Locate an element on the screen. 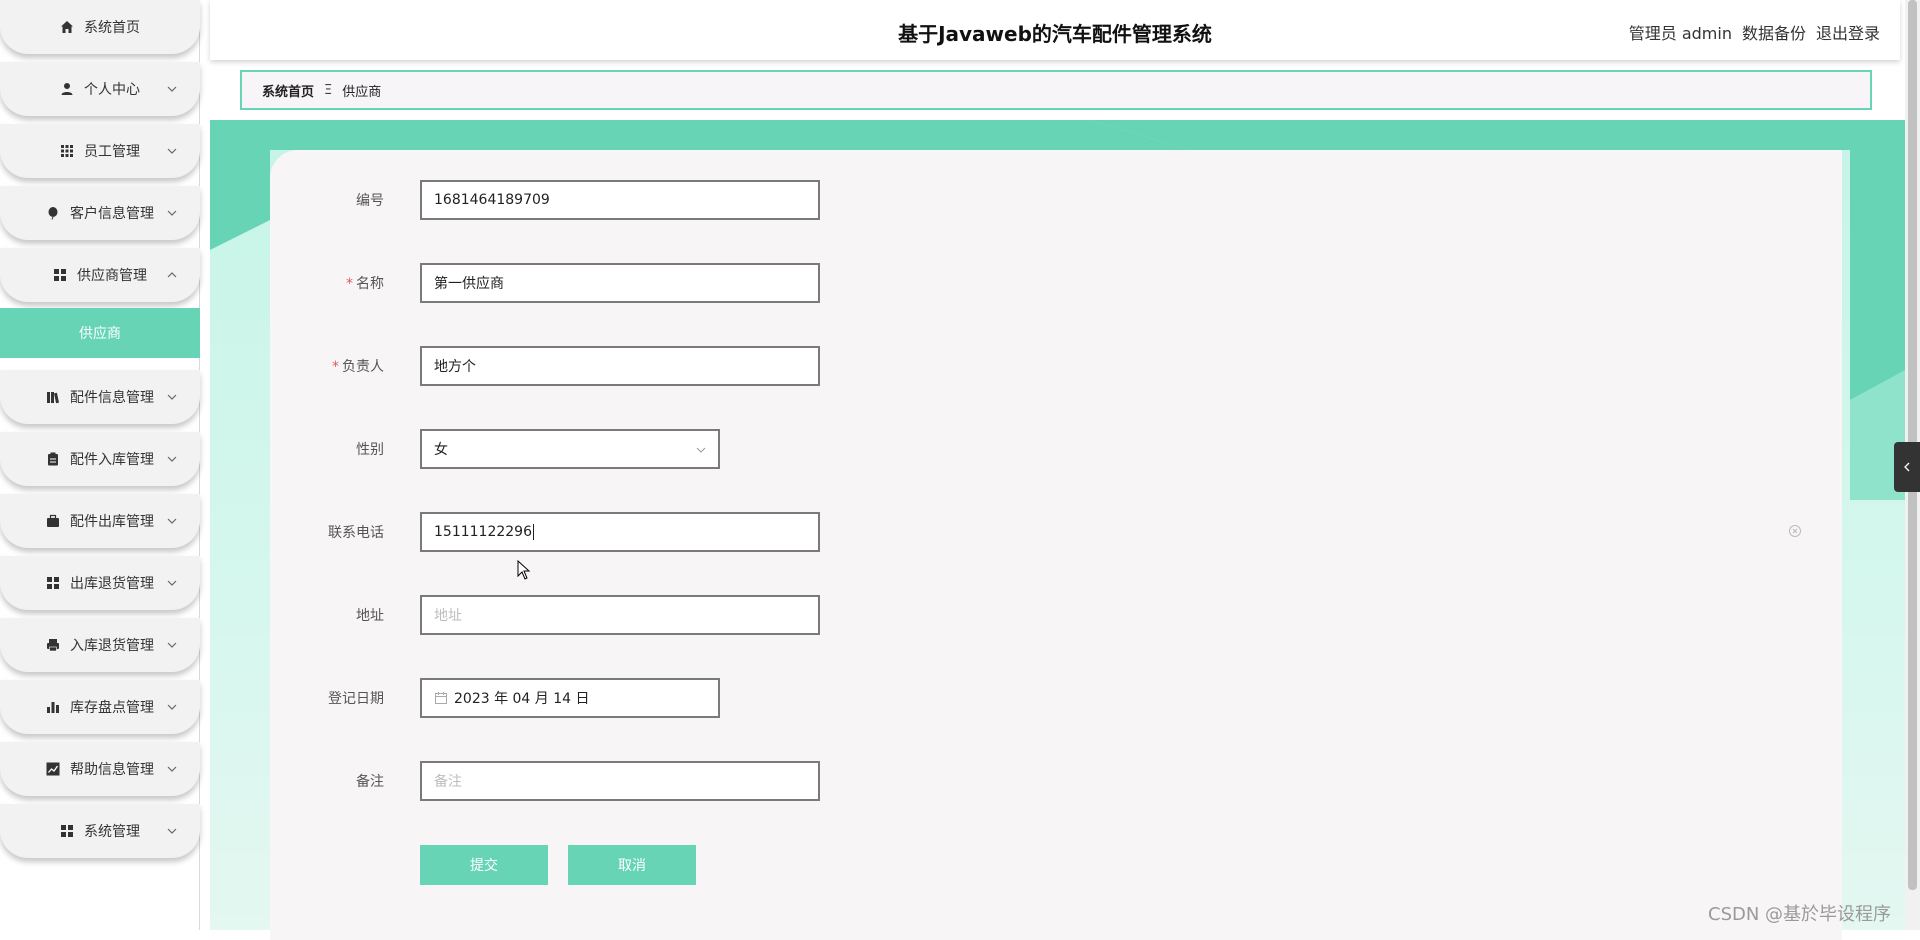  briefcase-icon is located at coordinates (53, 521).